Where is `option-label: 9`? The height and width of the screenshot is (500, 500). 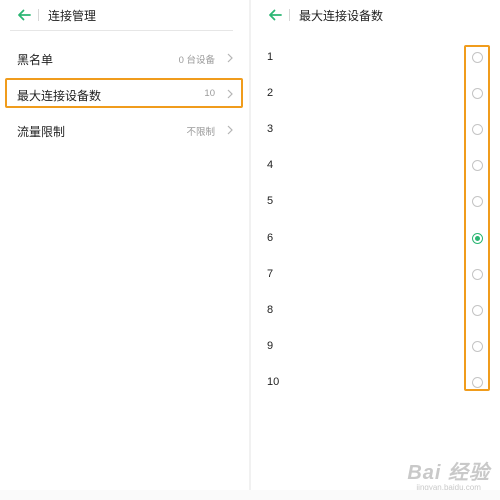
option-label: 9 is located at coordinates (270, 346).